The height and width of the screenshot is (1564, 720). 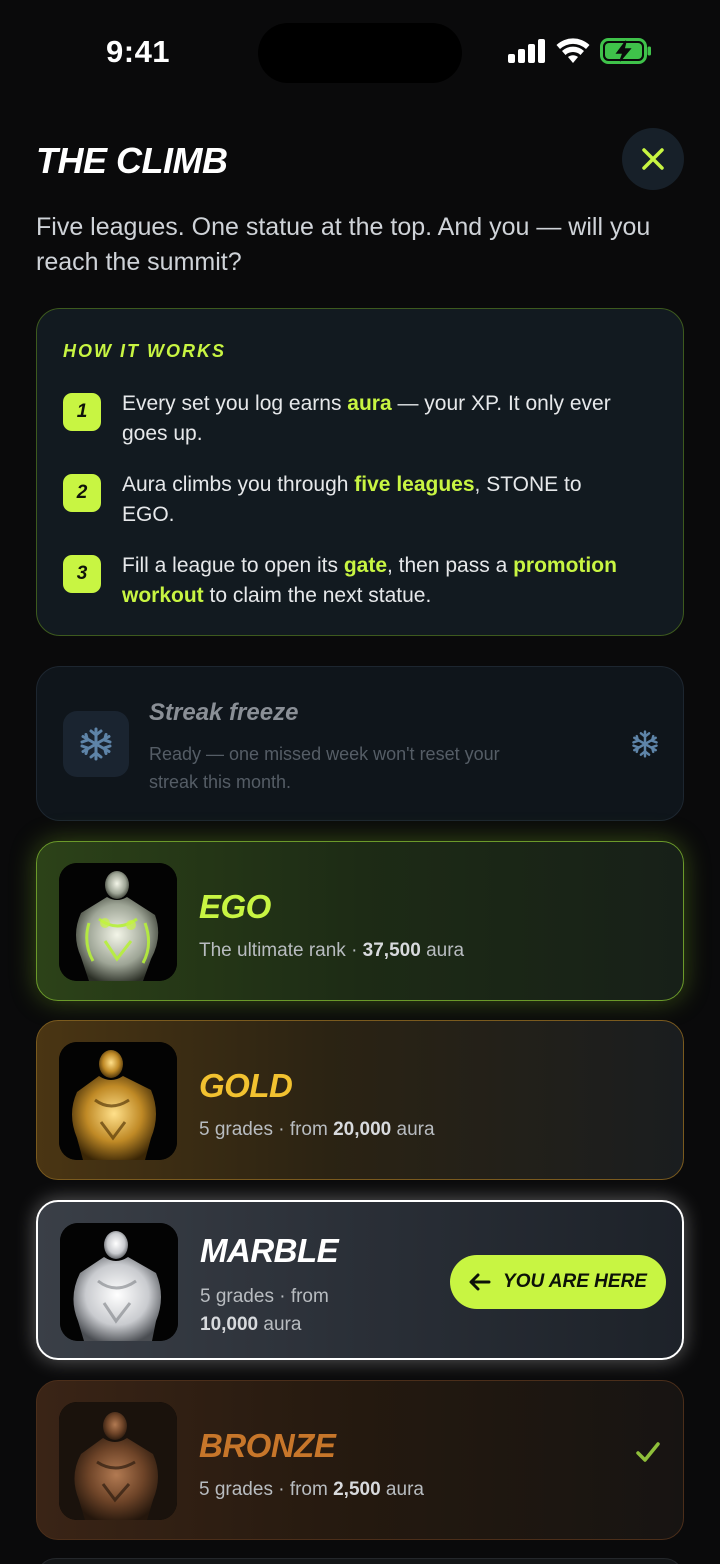 What do you see at coordinates (360, 921) in the screenshot?
I see `league-card-ego: EGO The ultimate rank · 37,500 aura` at bounding box center [360, 921].